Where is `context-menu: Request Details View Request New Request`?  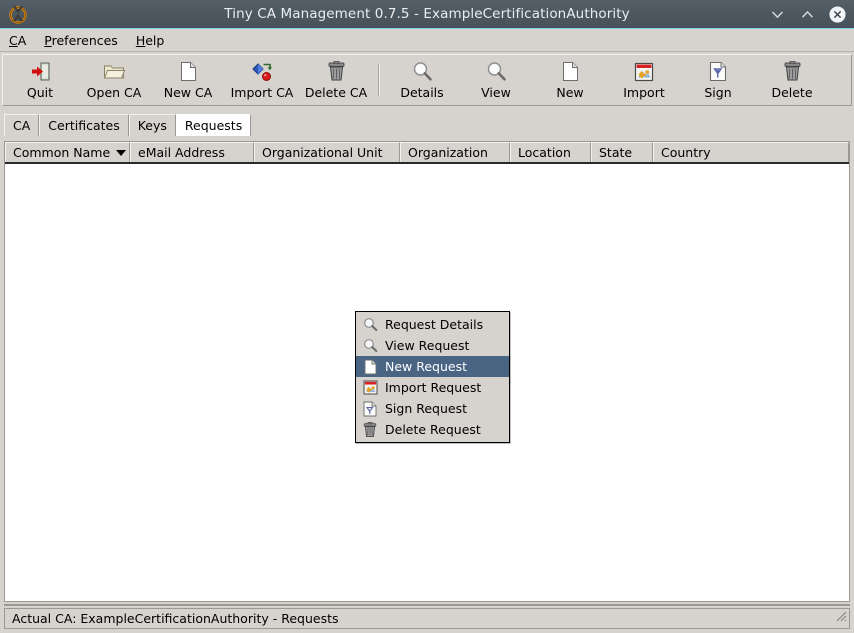
context-menu: Request Details View Request New Request is located at coordinates (432, 377).